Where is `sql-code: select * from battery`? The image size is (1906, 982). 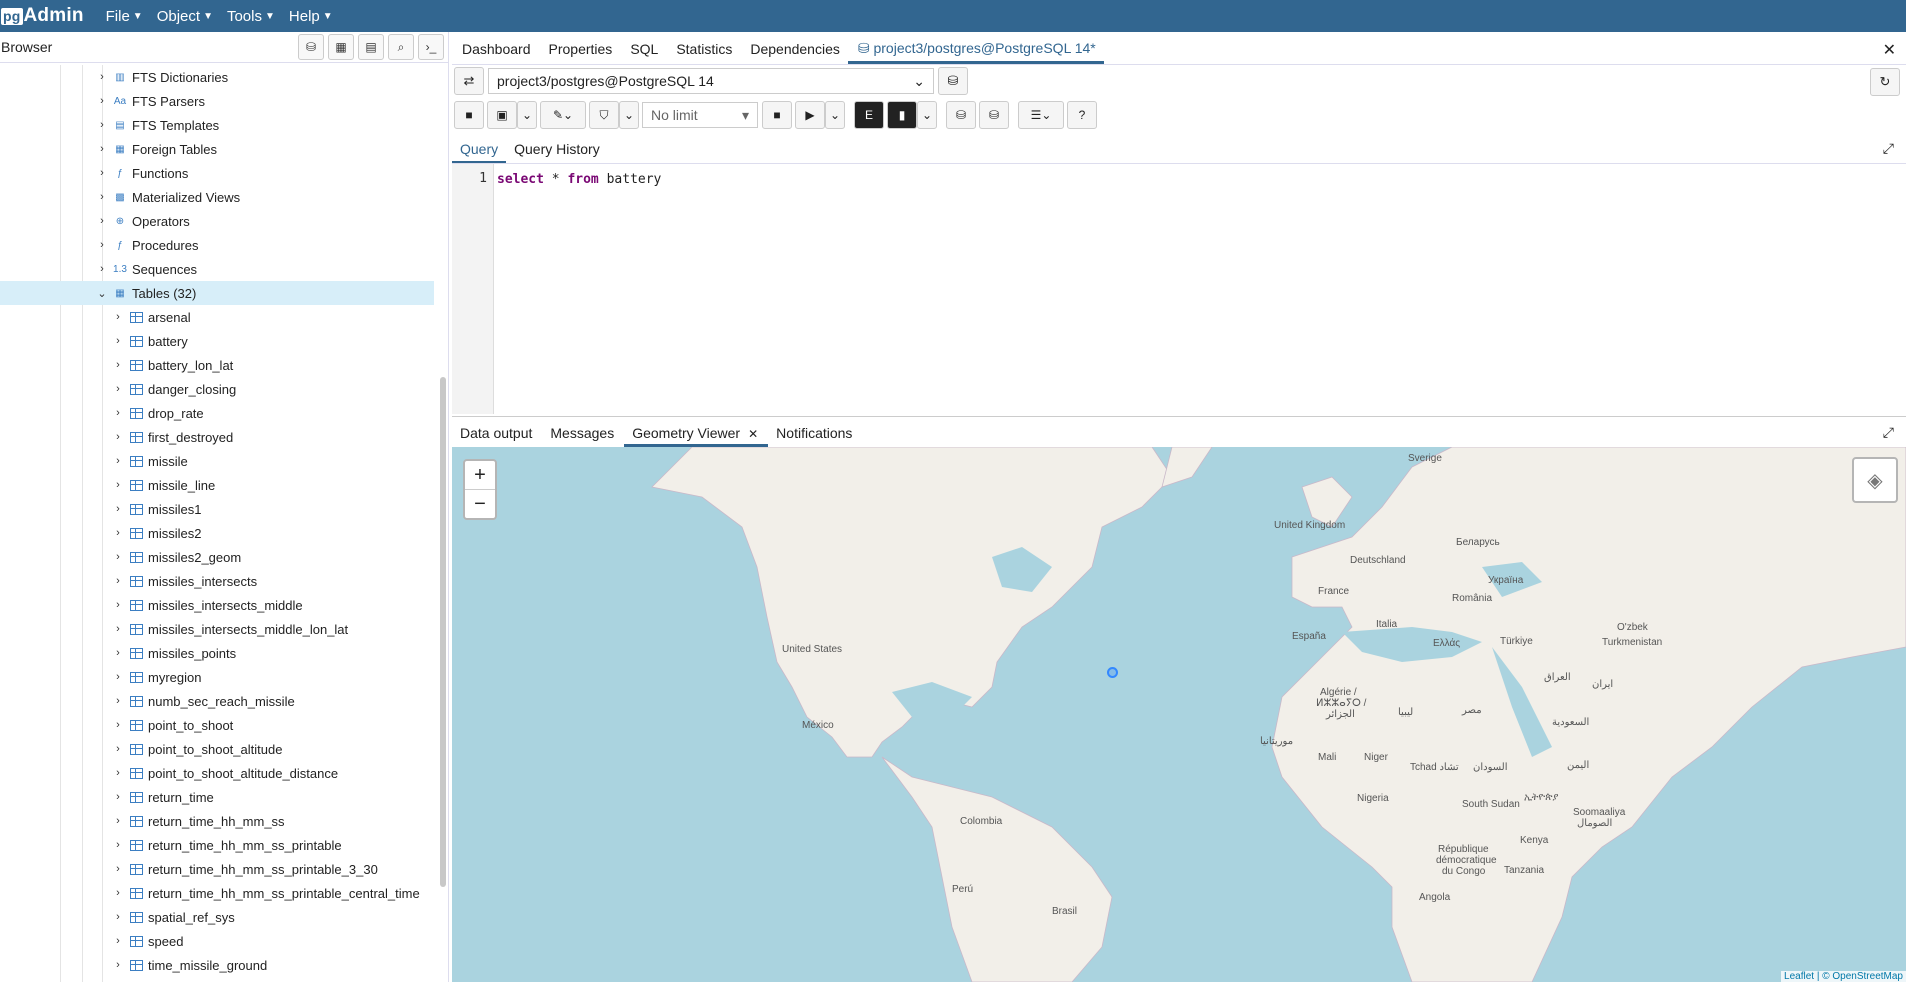
sql-code: select * from battery is located at coordinates (579, 289).